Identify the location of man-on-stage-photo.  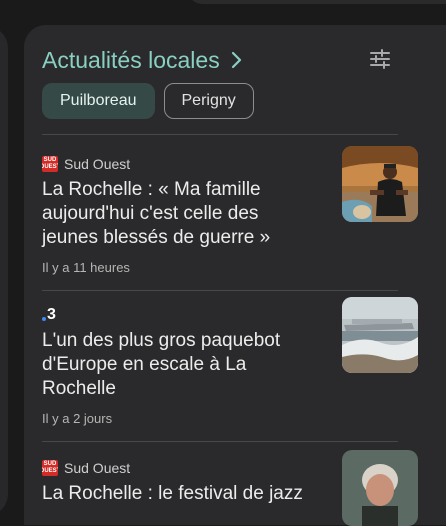
(380, 184).